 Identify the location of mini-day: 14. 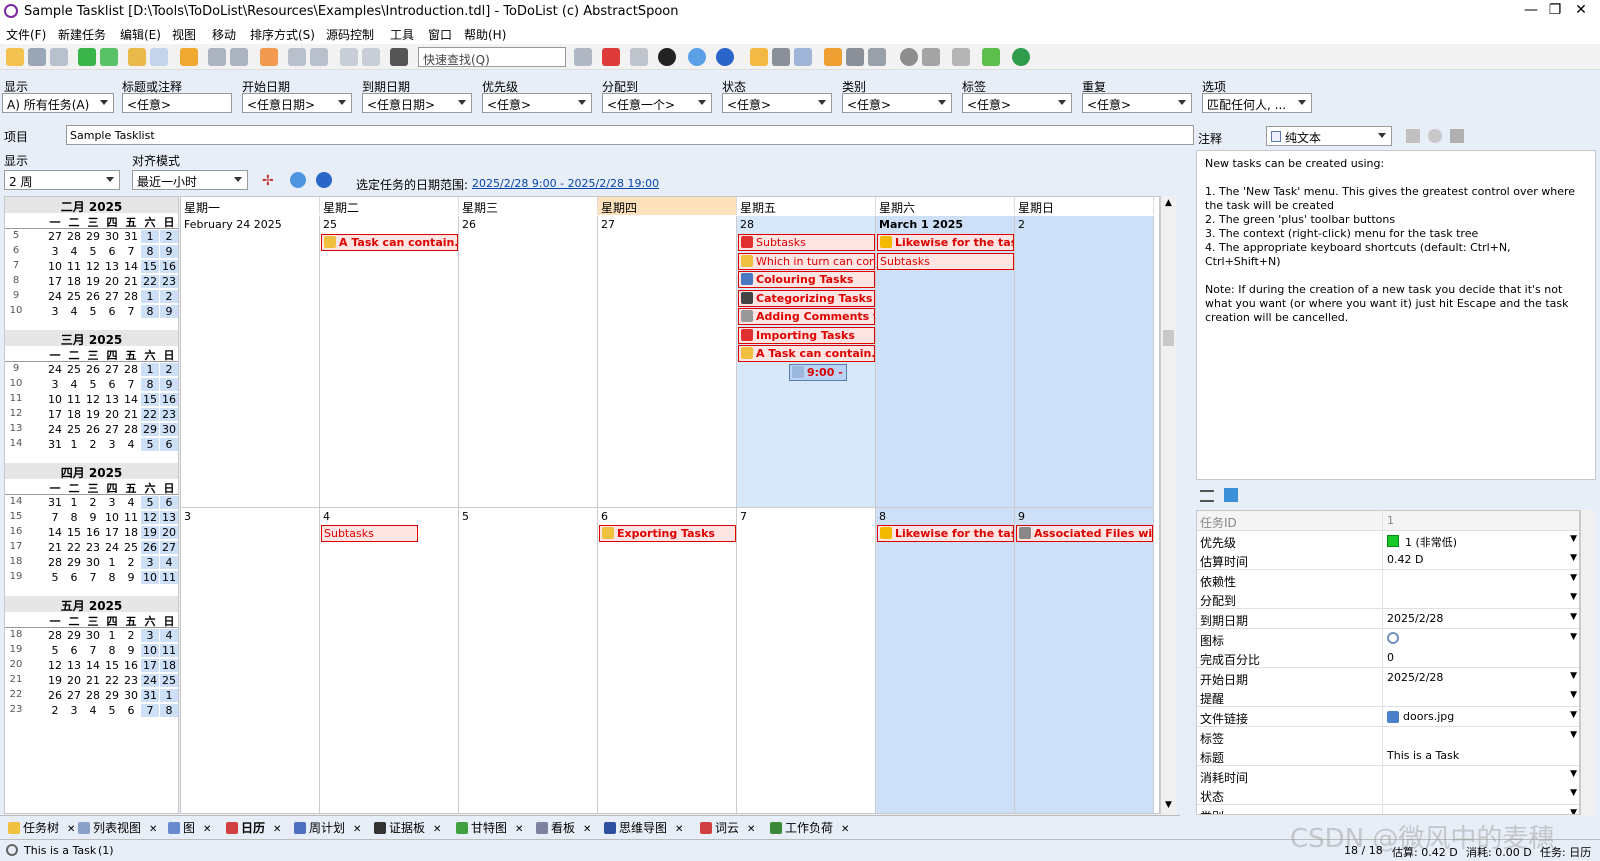
(55, 532).